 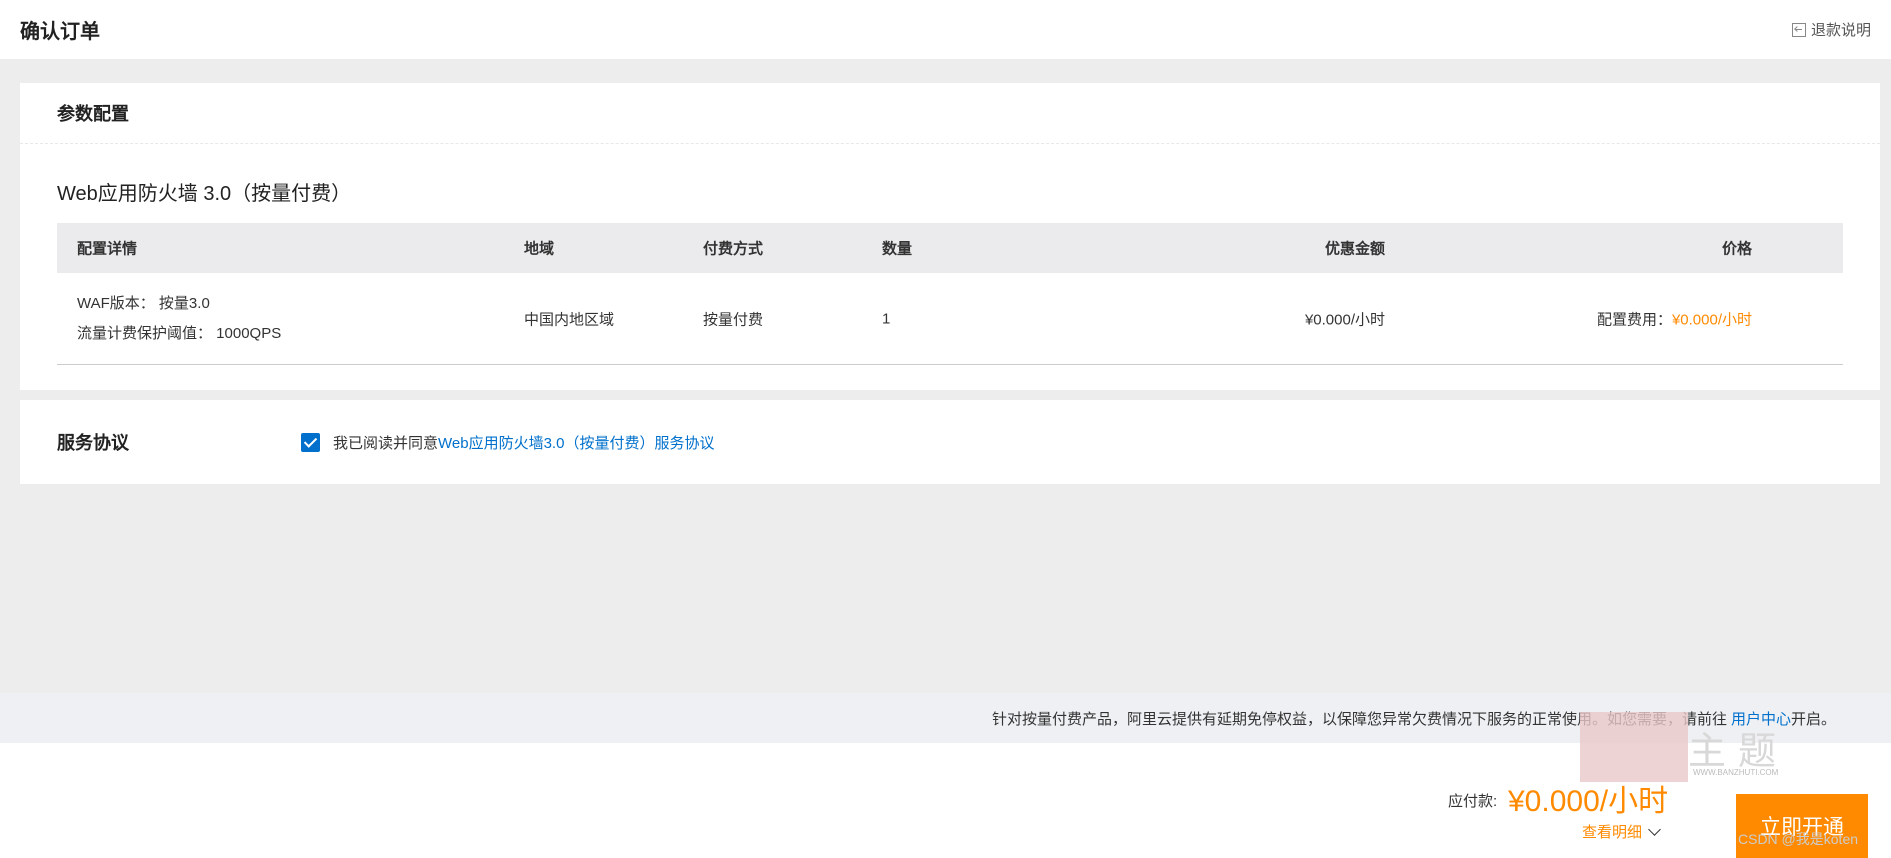 I want to click on header-pay-type: 付费方式, so click(x=733, y=249).